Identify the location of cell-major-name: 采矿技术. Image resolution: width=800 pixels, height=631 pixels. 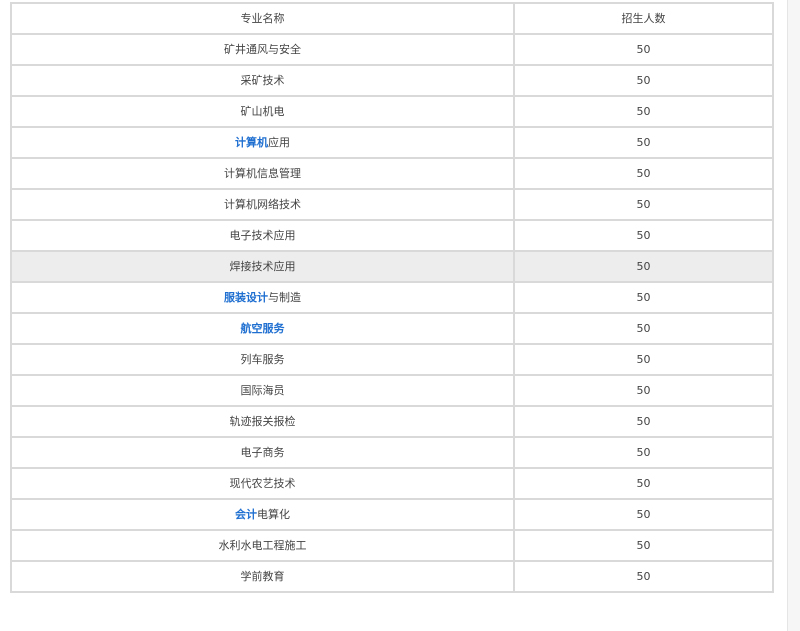
(262, 80).